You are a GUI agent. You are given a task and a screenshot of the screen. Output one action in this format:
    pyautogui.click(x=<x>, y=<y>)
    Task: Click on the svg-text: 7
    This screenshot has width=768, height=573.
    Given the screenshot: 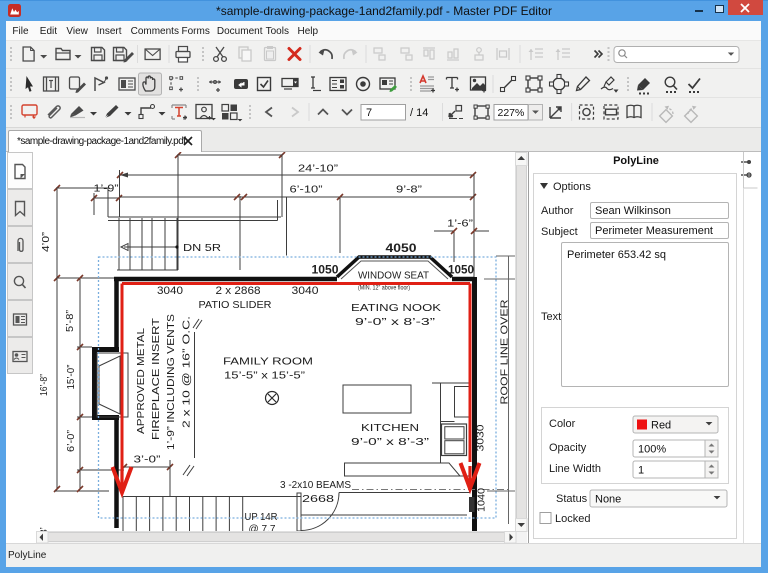 What is the action you would take?
    pyautogui.click(x=369, y=113)
    